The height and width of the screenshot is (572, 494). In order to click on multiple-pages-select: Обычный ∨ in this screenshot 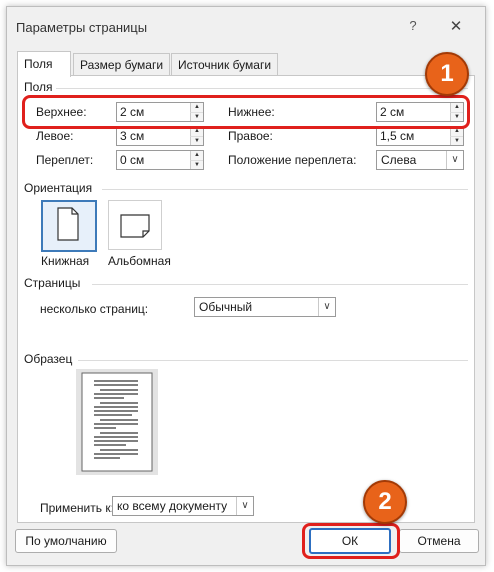, I will do `click(265, 307)`.